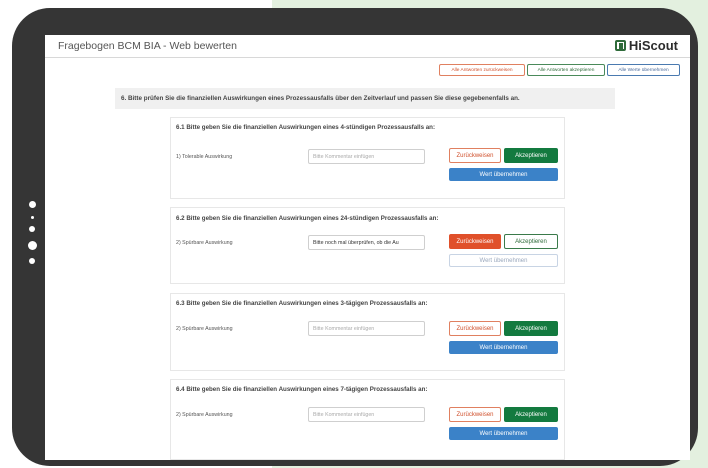  I want to click on camera-dot-icon, so click(32, 204).